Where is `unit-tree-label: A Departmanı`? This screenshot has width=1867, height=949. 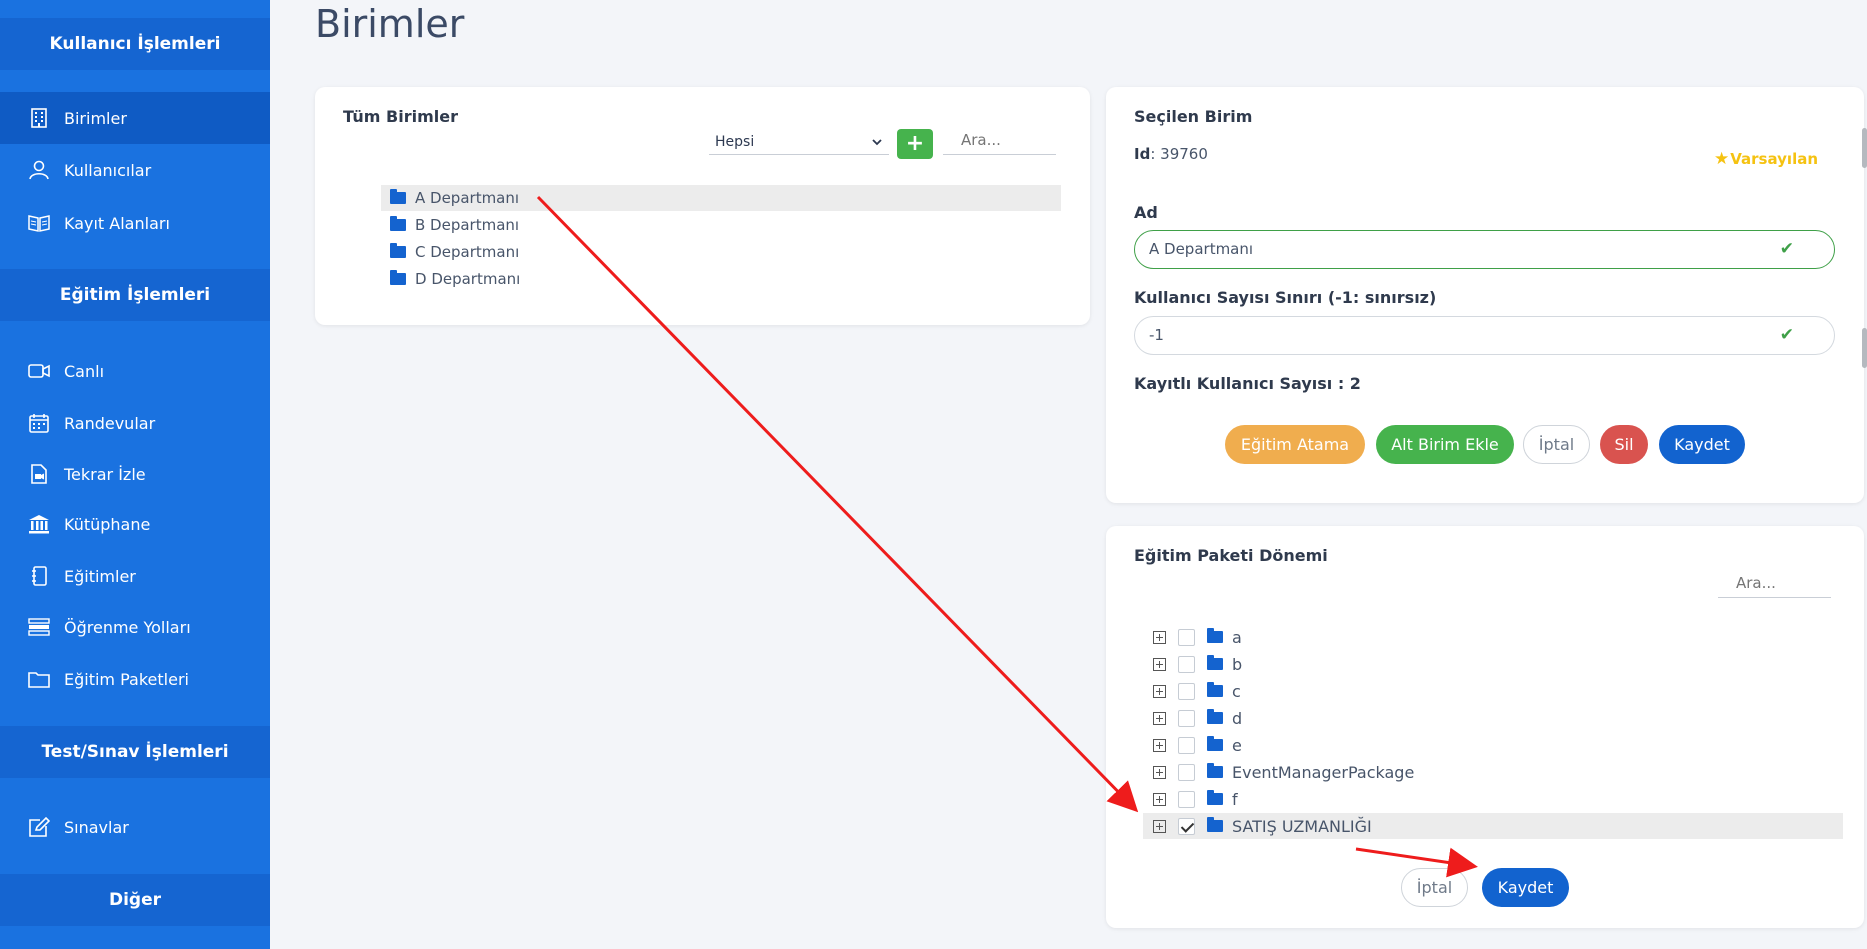 unit-tree-label: A Departmanı is located at coordinates (467, 198).